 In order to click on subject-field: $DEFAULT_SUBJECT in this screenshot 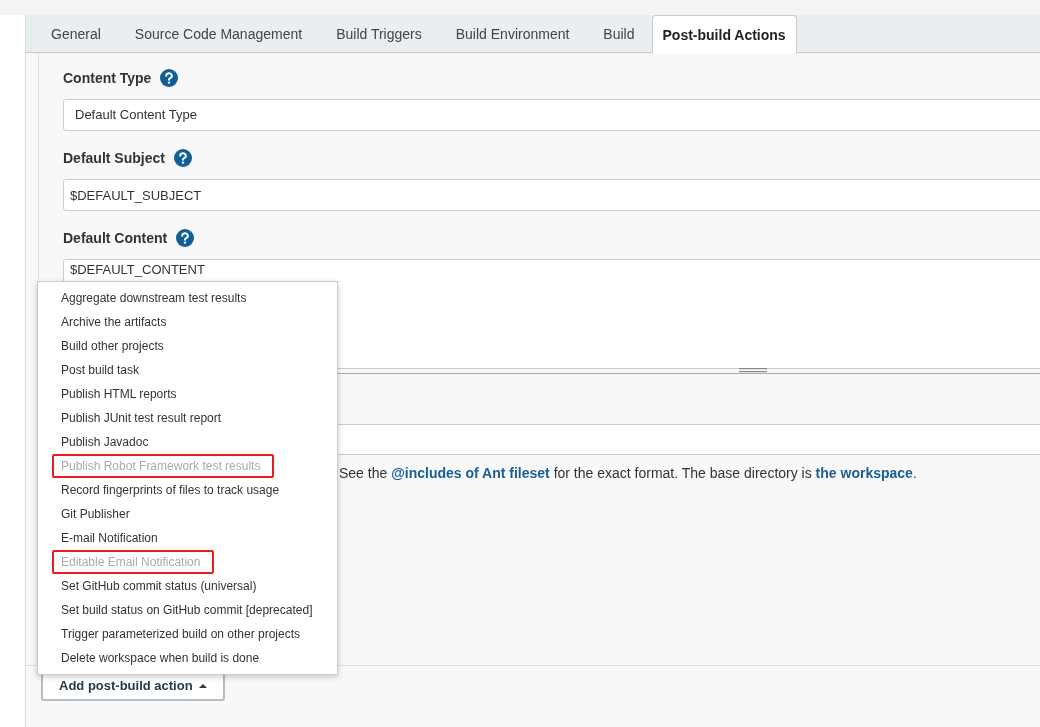, I will do `click(551, 195)`.